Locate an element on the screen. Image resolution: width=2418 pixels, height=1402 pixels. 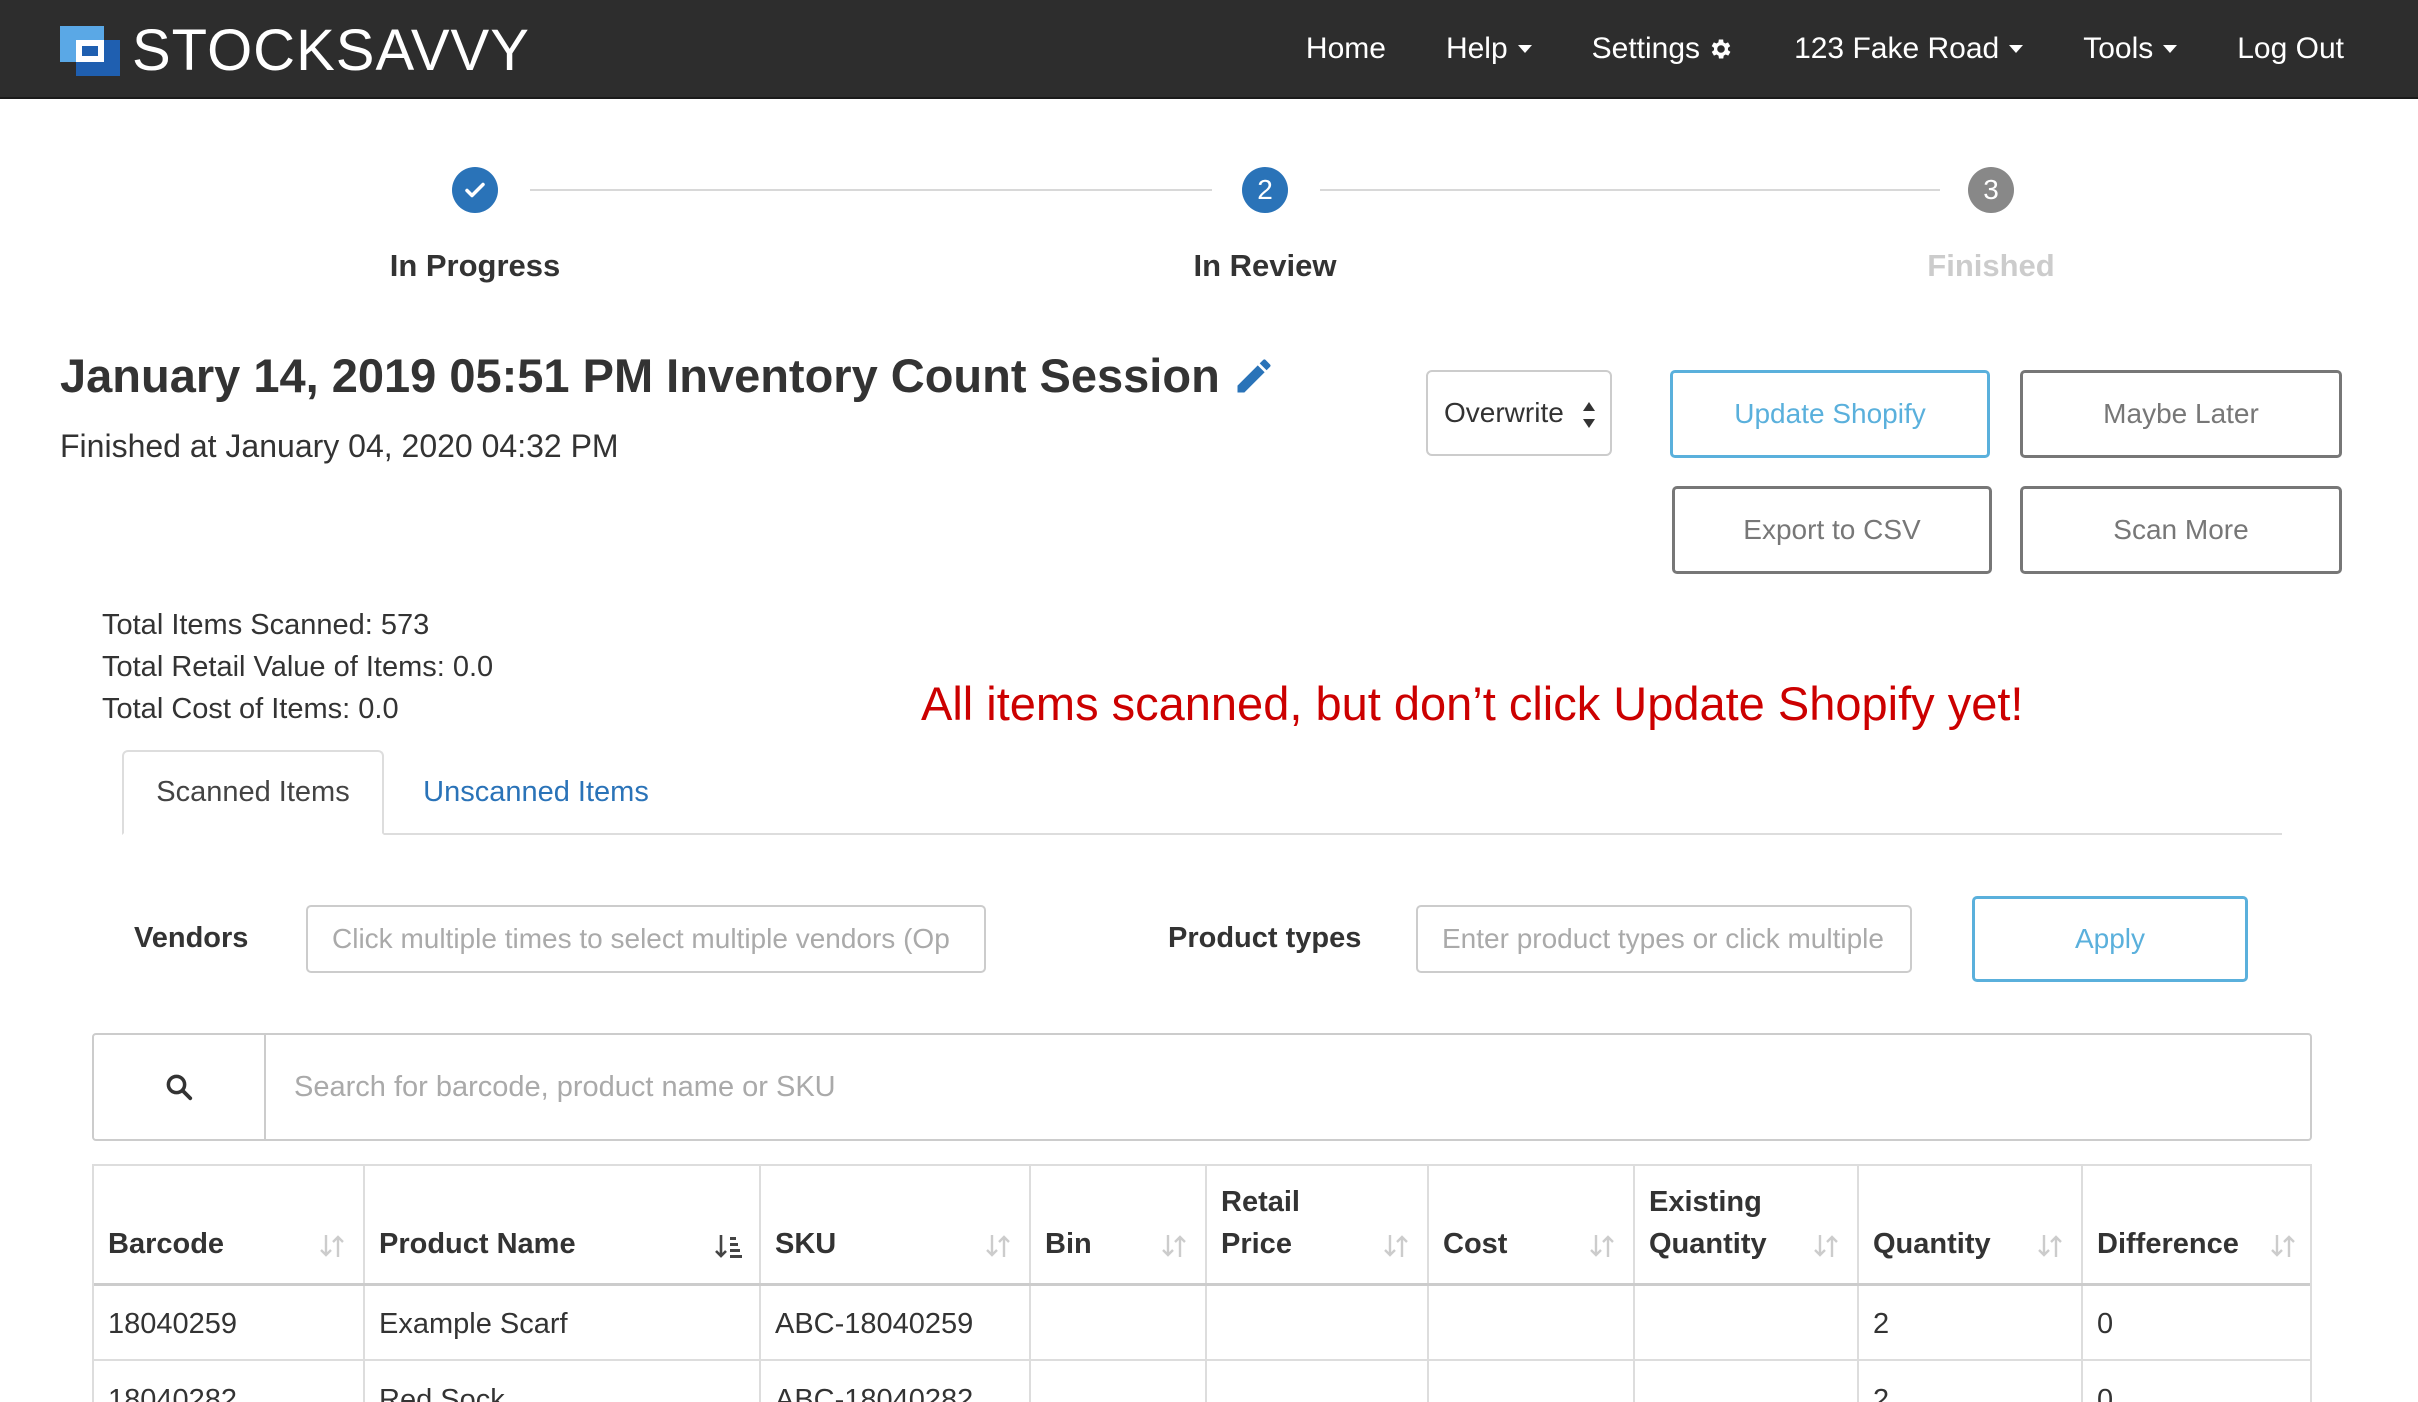
search-button is located at coordinates (180, 1087).